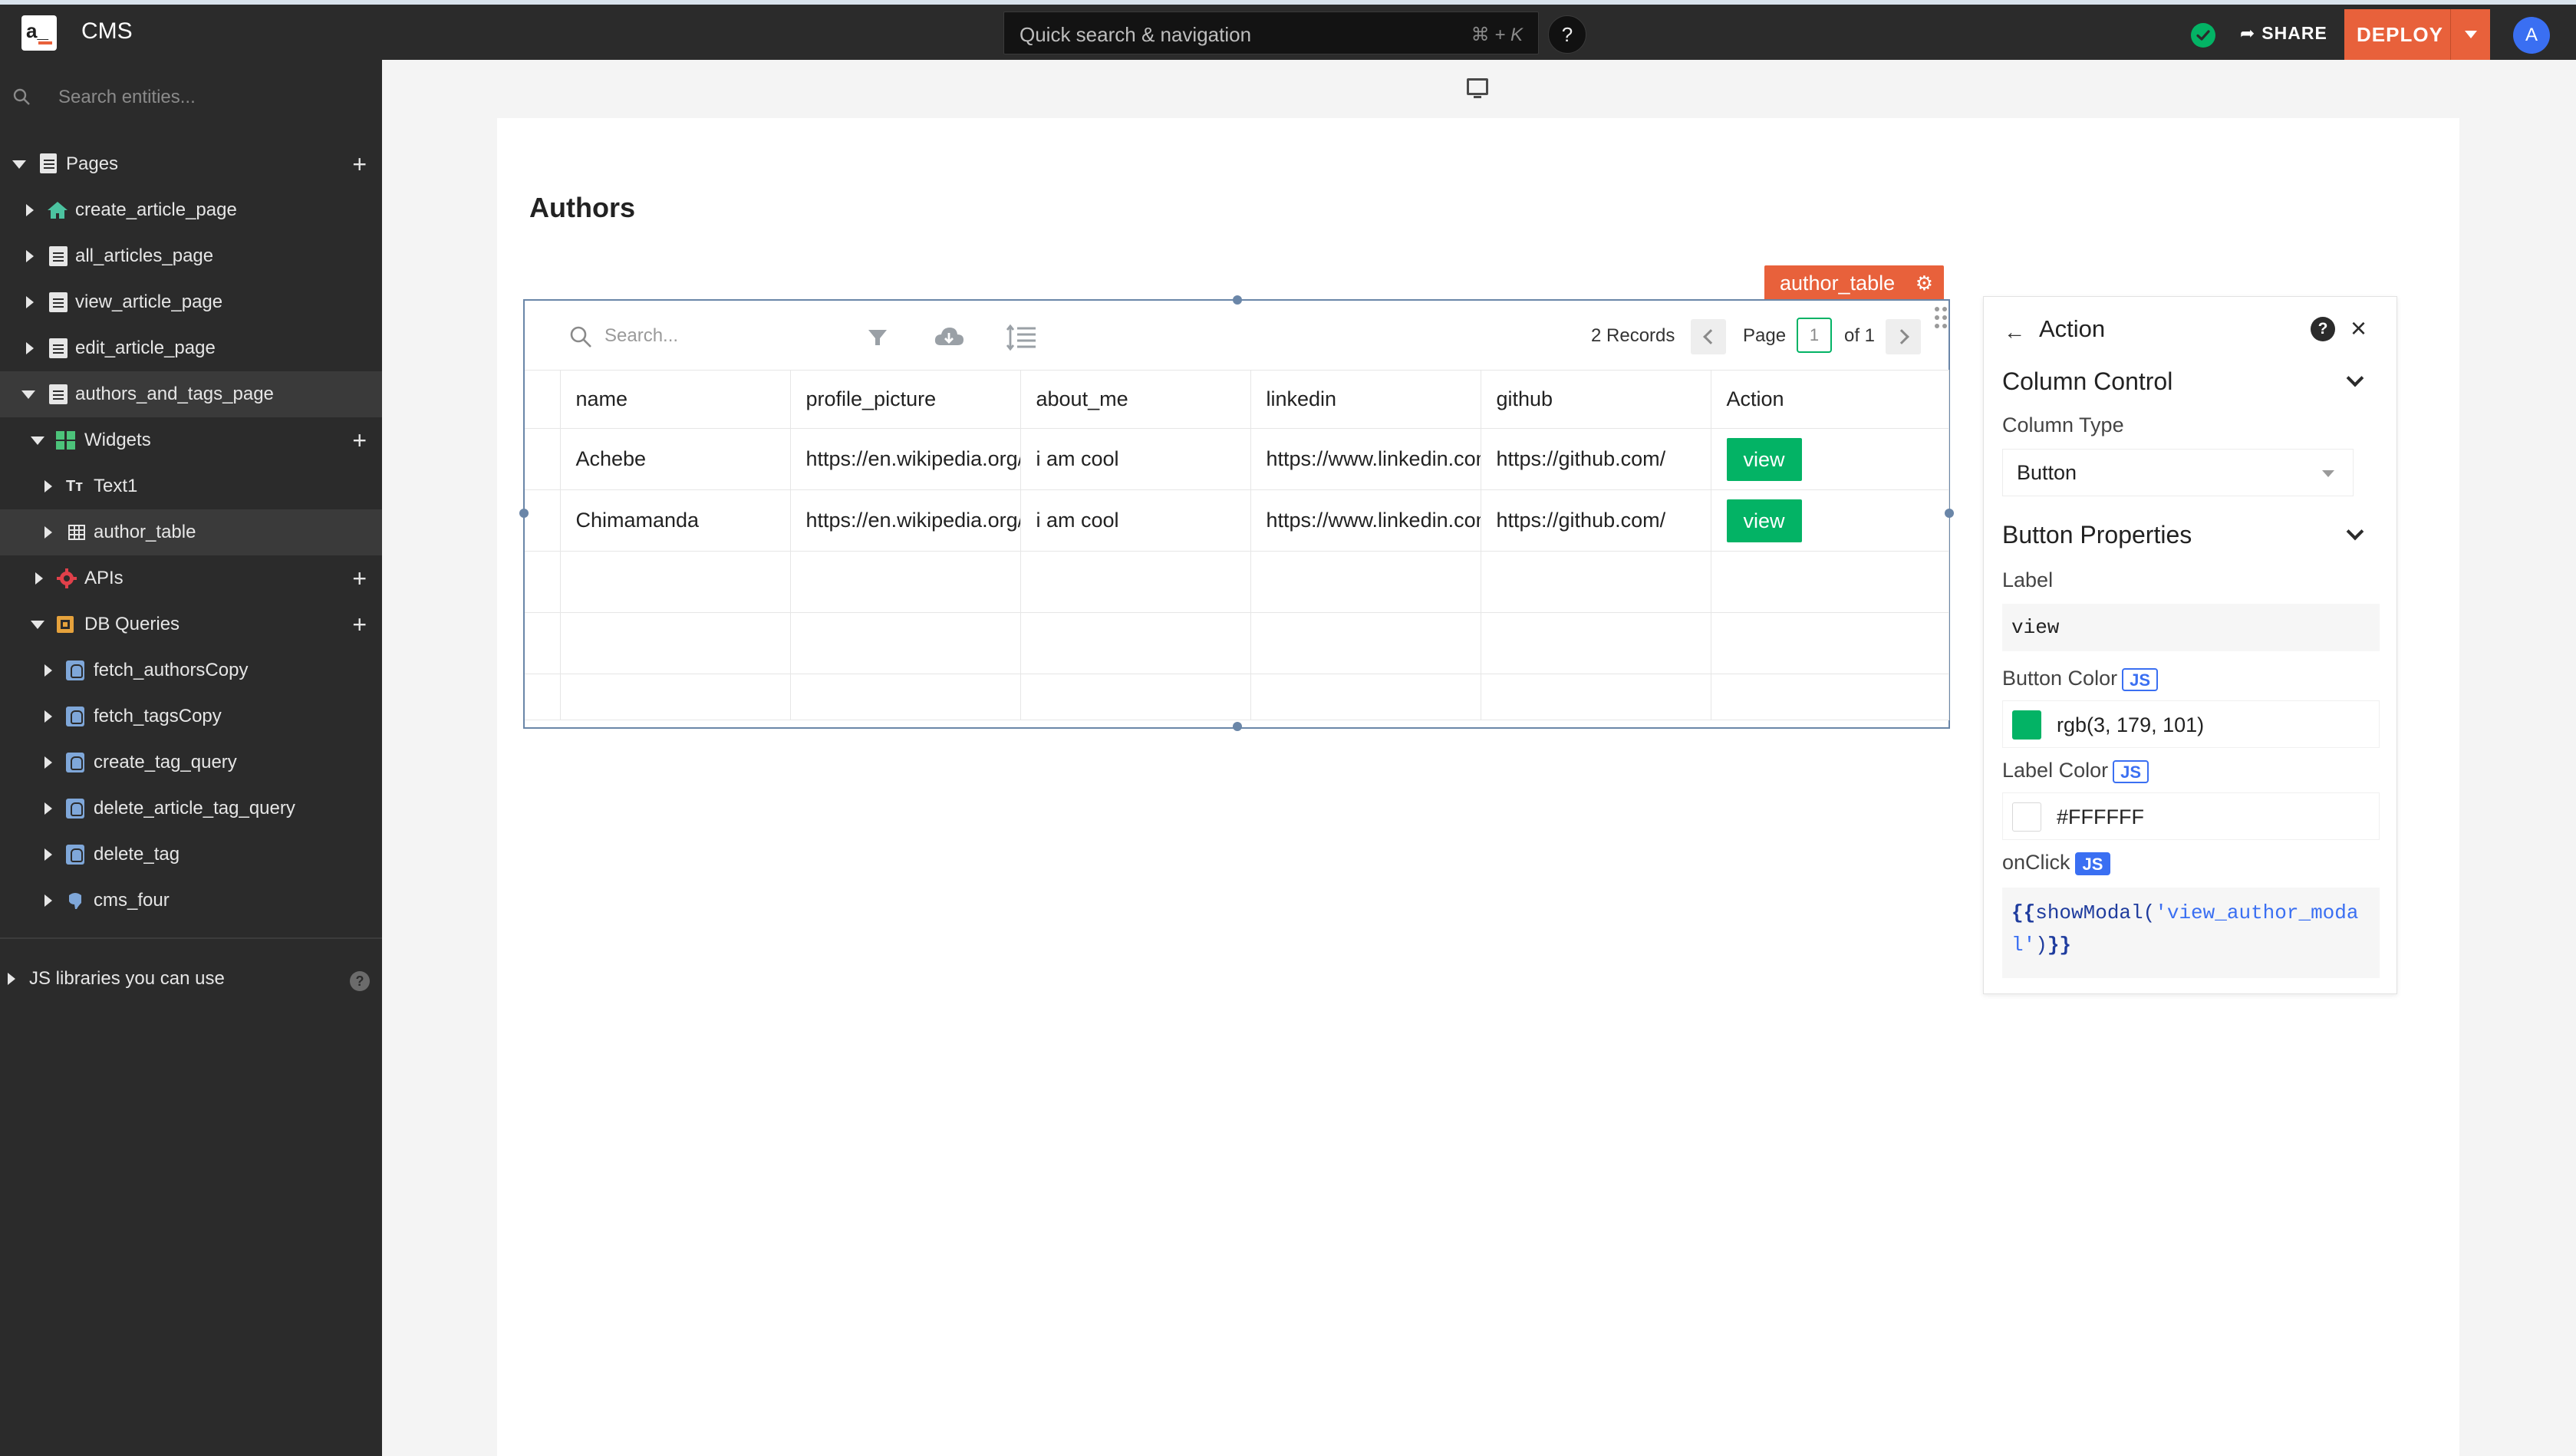 This screenshot has height=1456, width=2576. I want to click on column-header-linkedin: linkedin, so click(1365, 399).